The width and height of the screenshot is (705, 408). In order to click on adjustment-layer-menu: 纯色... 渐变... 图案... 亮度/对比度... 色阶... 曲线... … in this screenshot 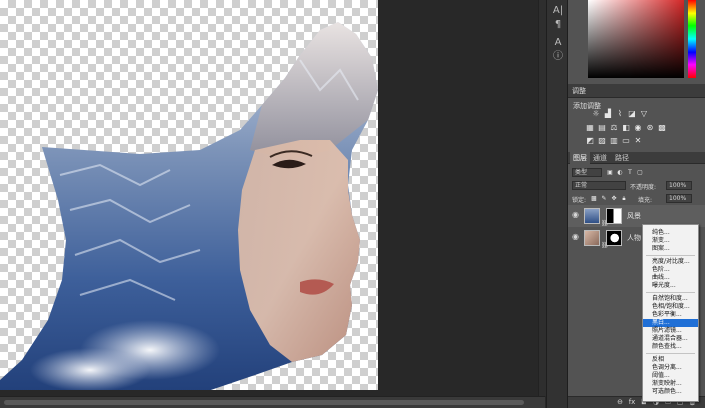, I will do `click(670, 313)`.